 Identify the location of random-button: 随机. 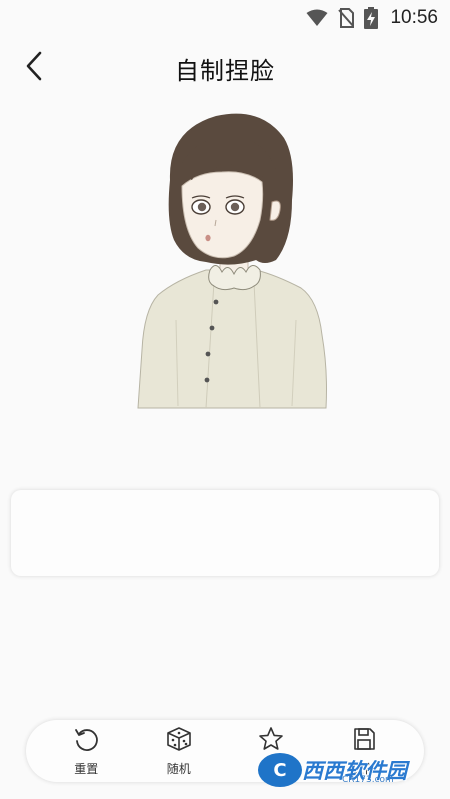
(179, 751).